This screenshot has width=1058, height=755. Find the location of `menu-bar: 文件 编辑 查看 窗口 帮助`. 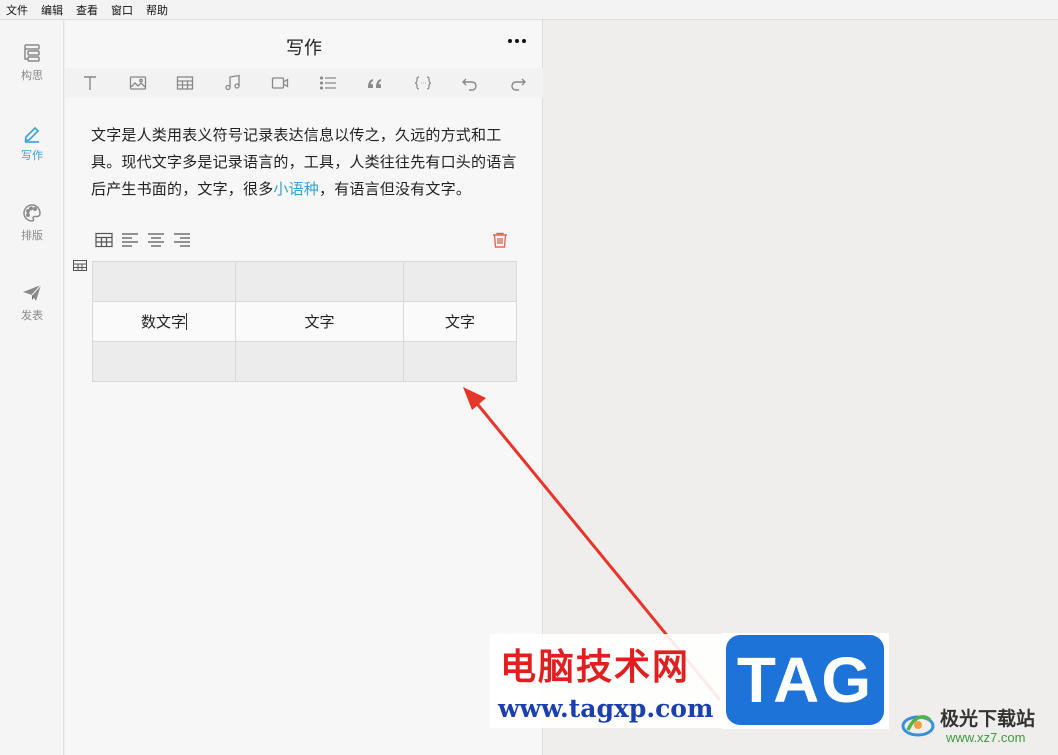

menu-bar: 文件 编辑 查看 窗口 帮助 is located at coordinates (529, 10).